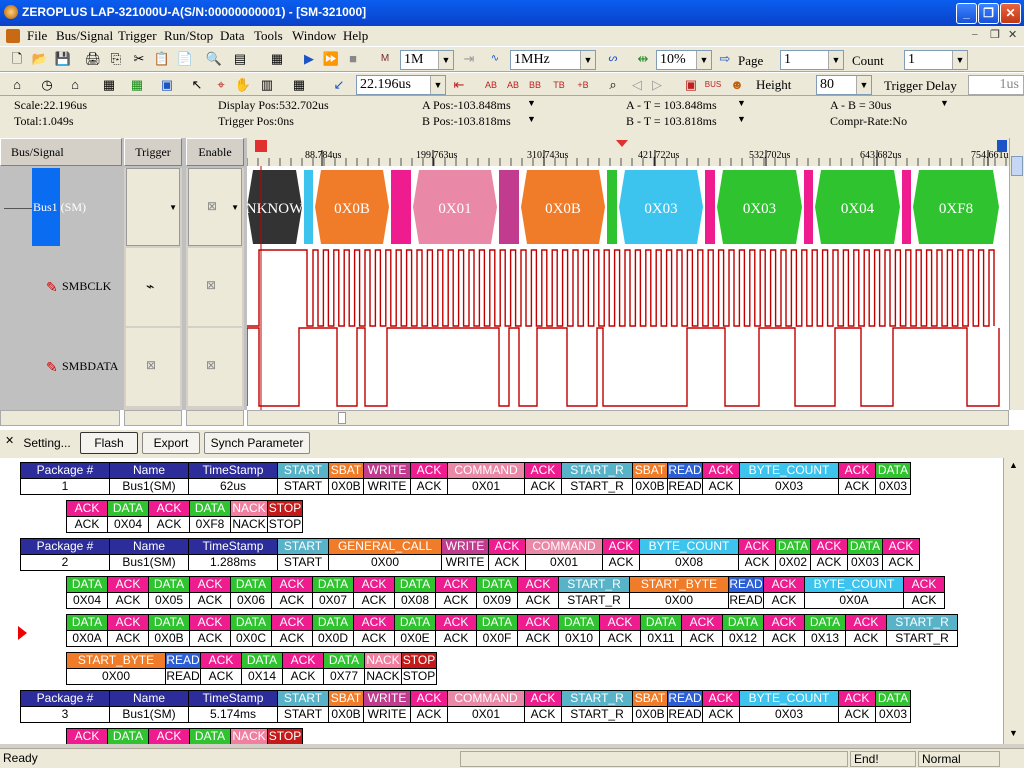  Describe the element at coordinates (564, 562) in the screenshot. I see `packet-field-value: 0X01` at that location.